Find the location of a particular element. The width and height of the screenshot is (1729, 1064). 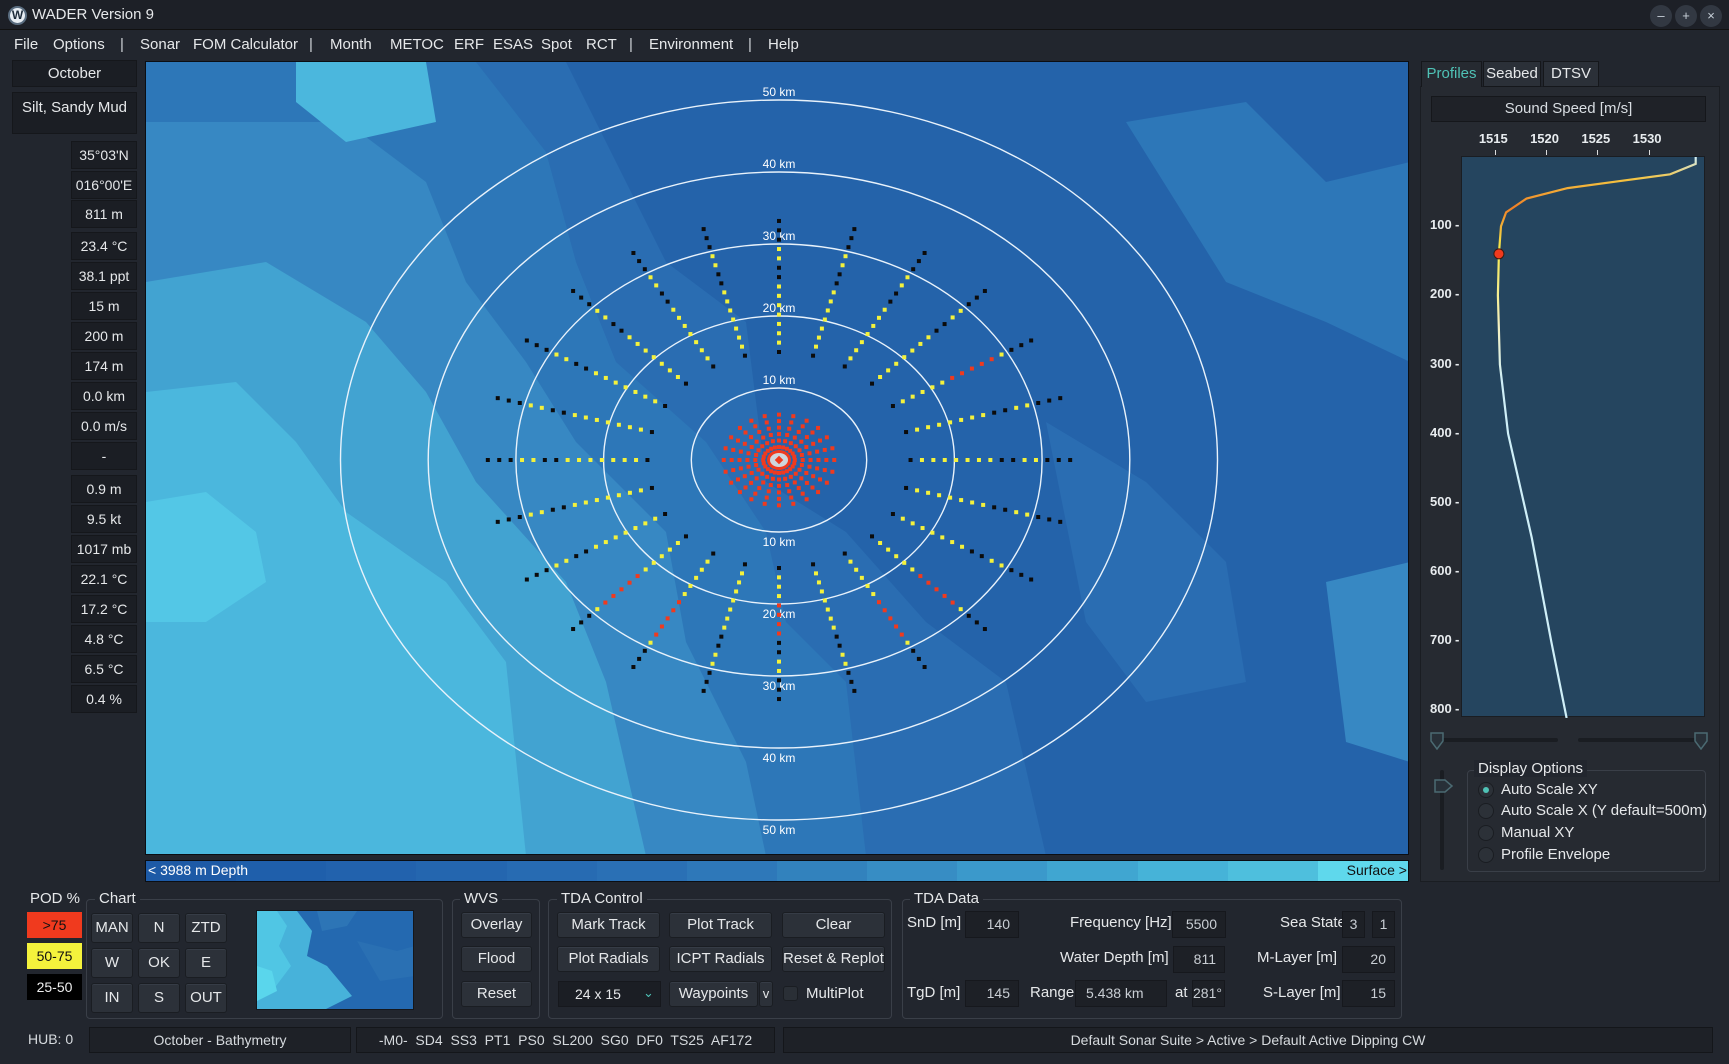

chart-nav-button-e: E is located at coordinates (206, 963).